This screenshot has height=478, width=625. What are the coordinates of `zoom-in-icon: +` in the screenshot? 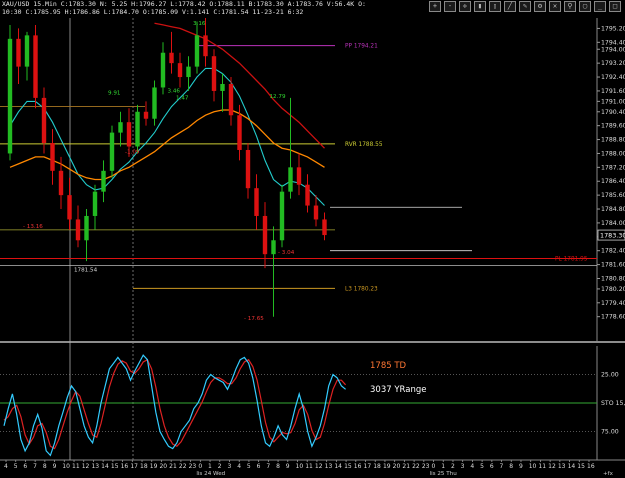 It's located at (435, 6).